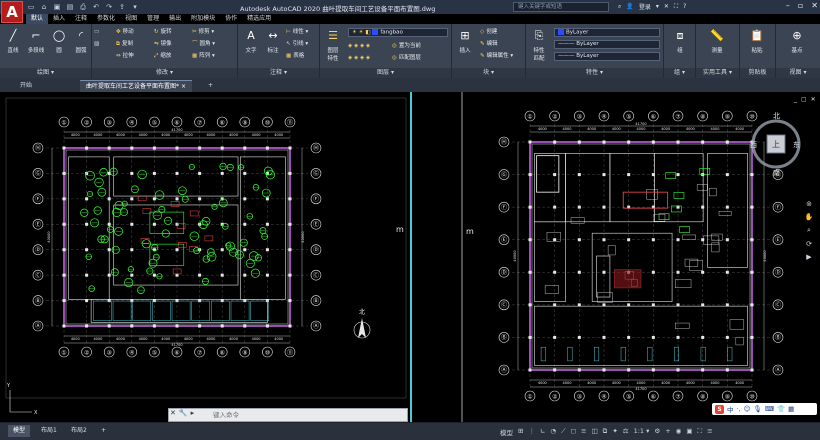  I want to click on edit-block-button: ✎ 编辑, so click(489, 44).